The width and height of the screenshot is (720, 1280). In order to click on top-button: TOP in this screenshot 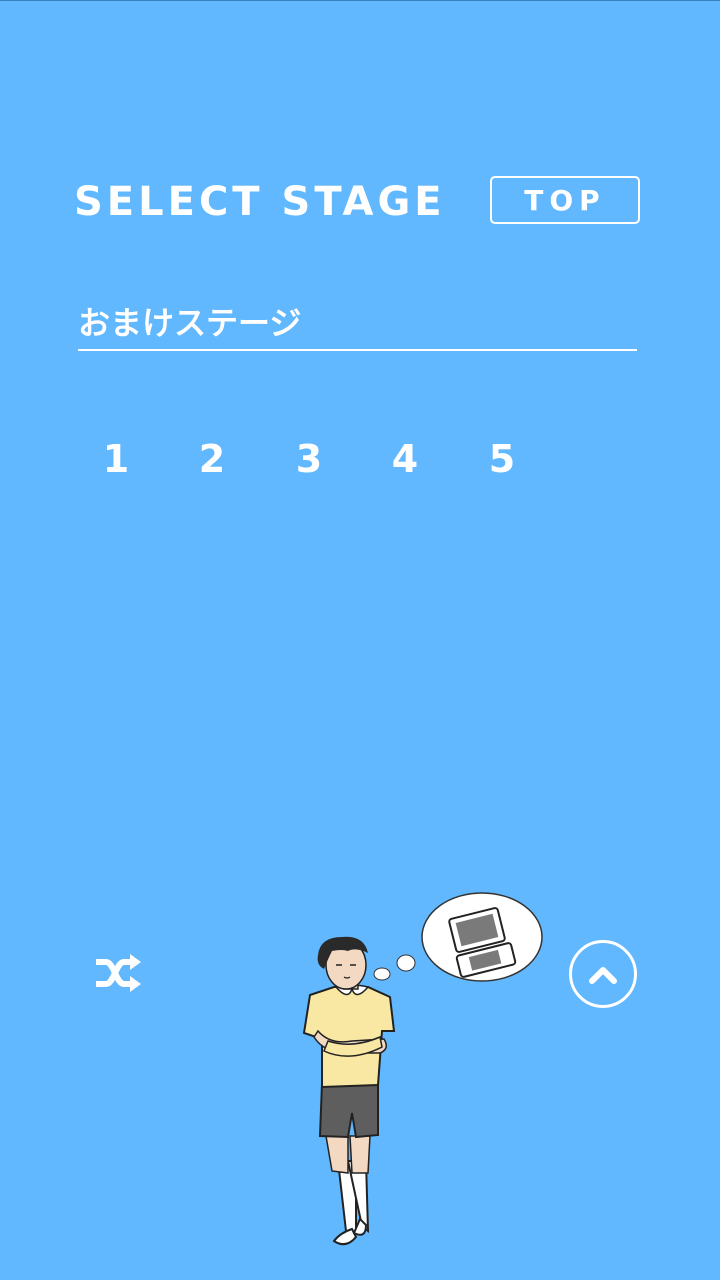, I will do `click(565, 200)`.